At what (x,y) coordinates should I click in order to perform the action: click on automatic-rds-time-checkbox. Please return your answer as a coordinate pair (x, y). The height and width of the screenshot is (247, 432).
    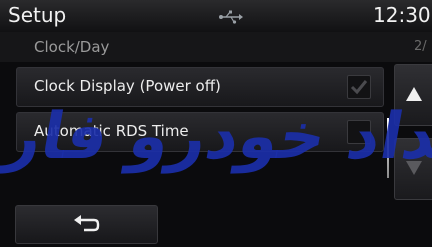
    Looking at the image, I should click on (359, 132).